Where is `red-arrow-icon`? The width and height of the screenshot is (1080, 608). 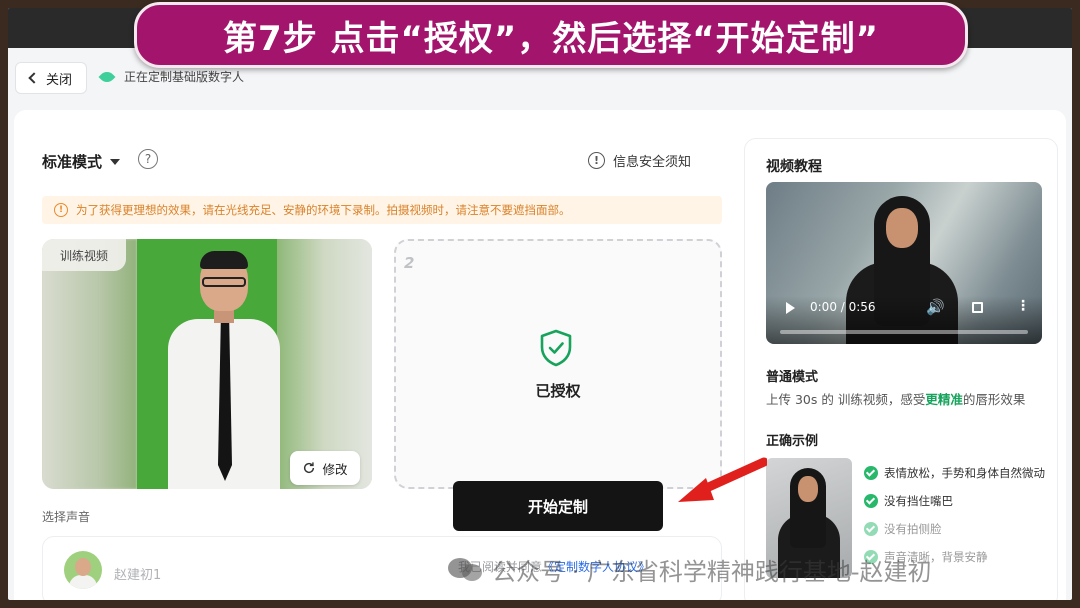
red-arrow-icon is located at coordinates (722, 479).